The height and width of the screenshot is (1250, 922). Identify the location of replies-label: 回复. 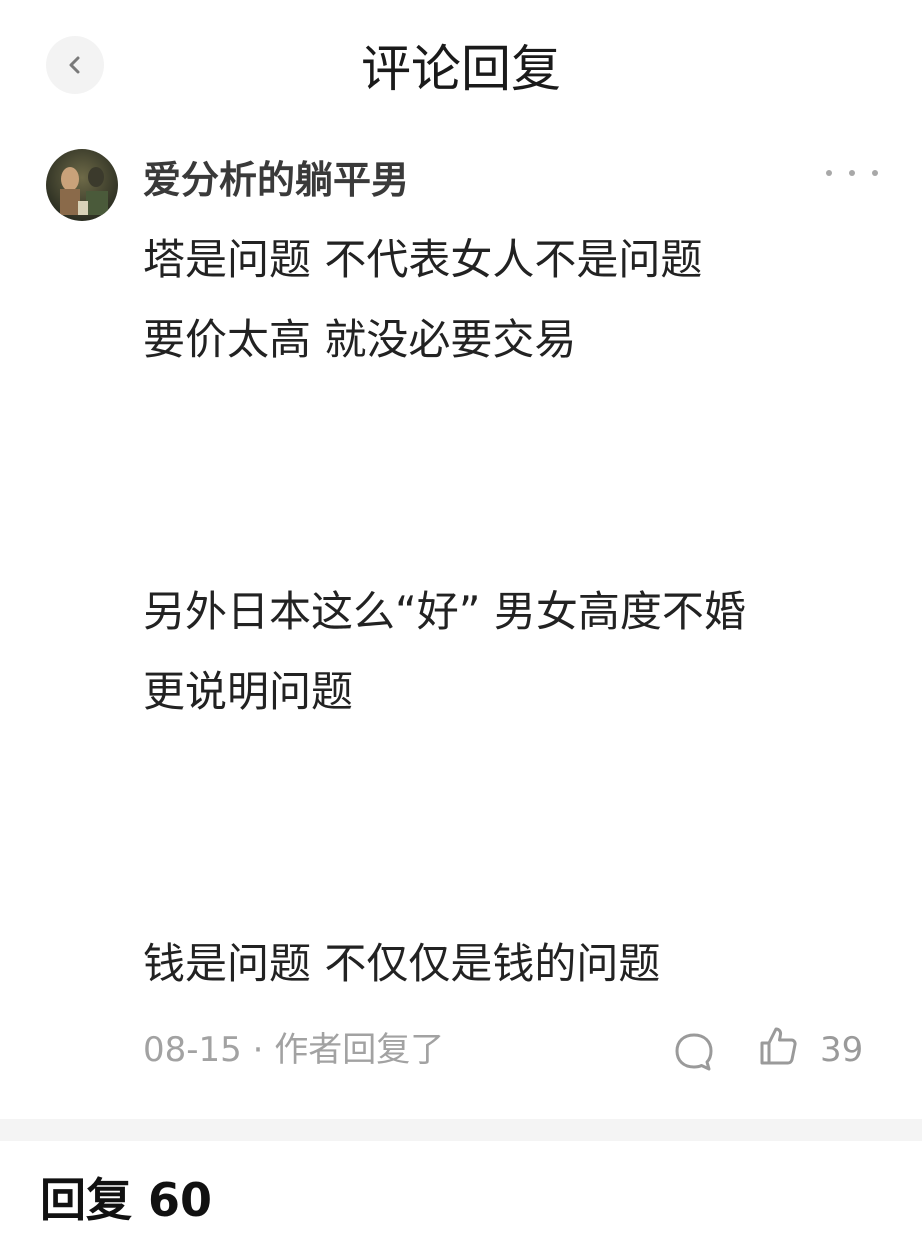
(86, 1200).